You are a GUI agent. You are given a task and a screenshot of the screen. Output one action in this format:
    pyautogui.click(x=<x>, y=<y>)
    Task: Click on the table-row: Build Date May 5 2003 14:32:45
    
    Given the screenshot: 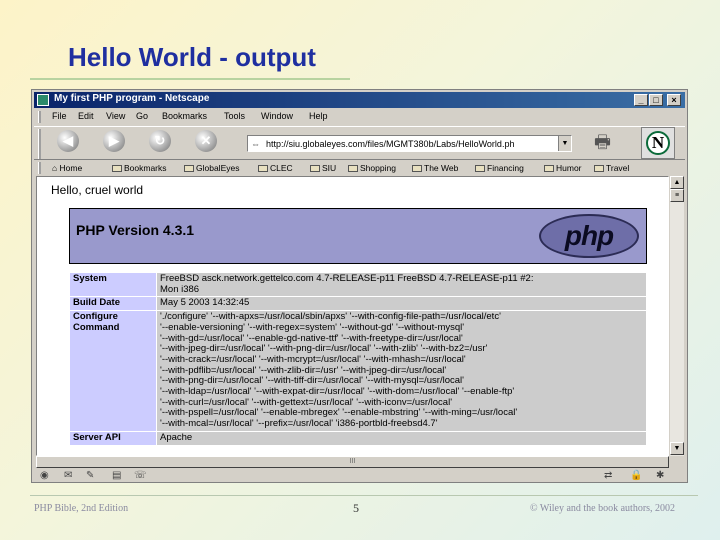 What is the action you would take?
    pyautogui.click(x=358, y=304)
    